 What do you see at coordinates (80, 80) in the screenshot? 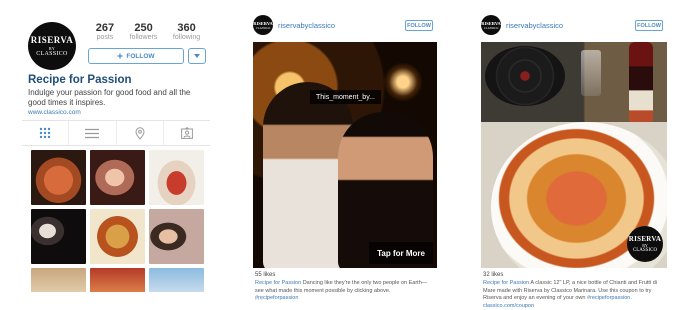
I see `profile-name: Recipe for Passion` at bounding box center [80, 80].